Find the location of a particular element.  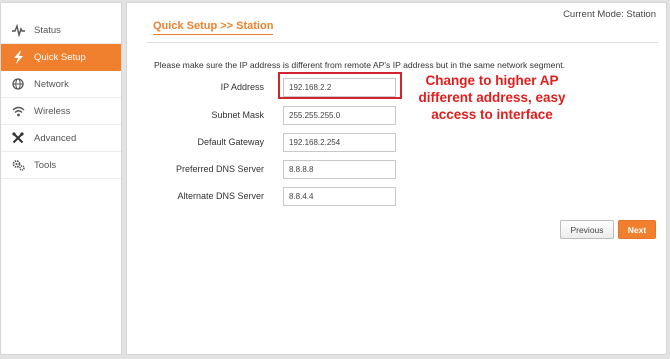

default-gateway-row: Default Gateway is located at coordinates (277, 143).